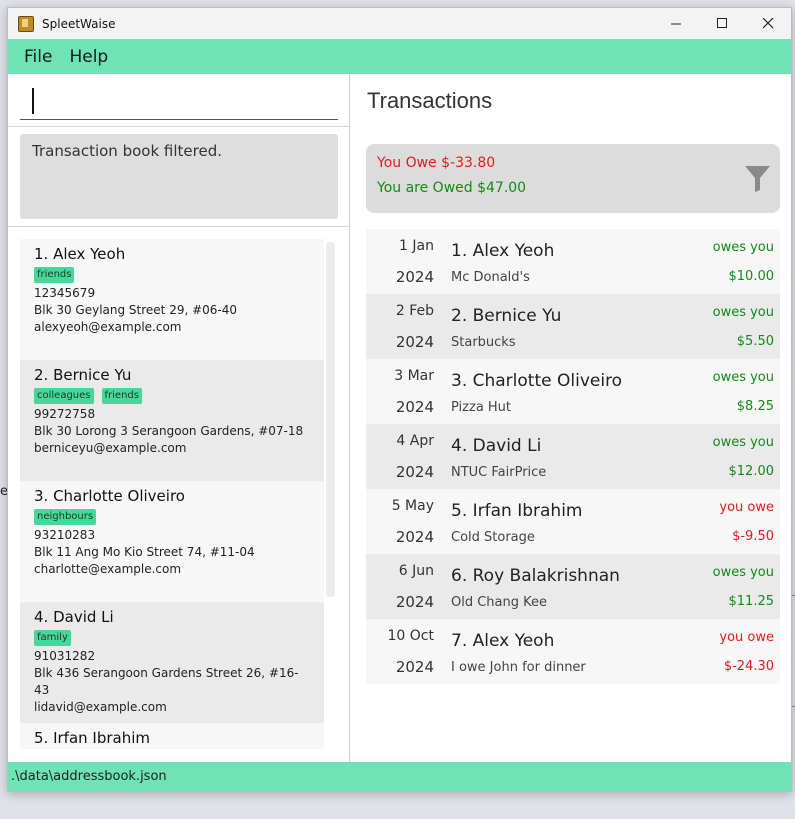 This screenshot has width=795, height=819. I want to click on person-address: Blk 11 Ang Mo Kio Street 74, #11-04, so click(144, 552).